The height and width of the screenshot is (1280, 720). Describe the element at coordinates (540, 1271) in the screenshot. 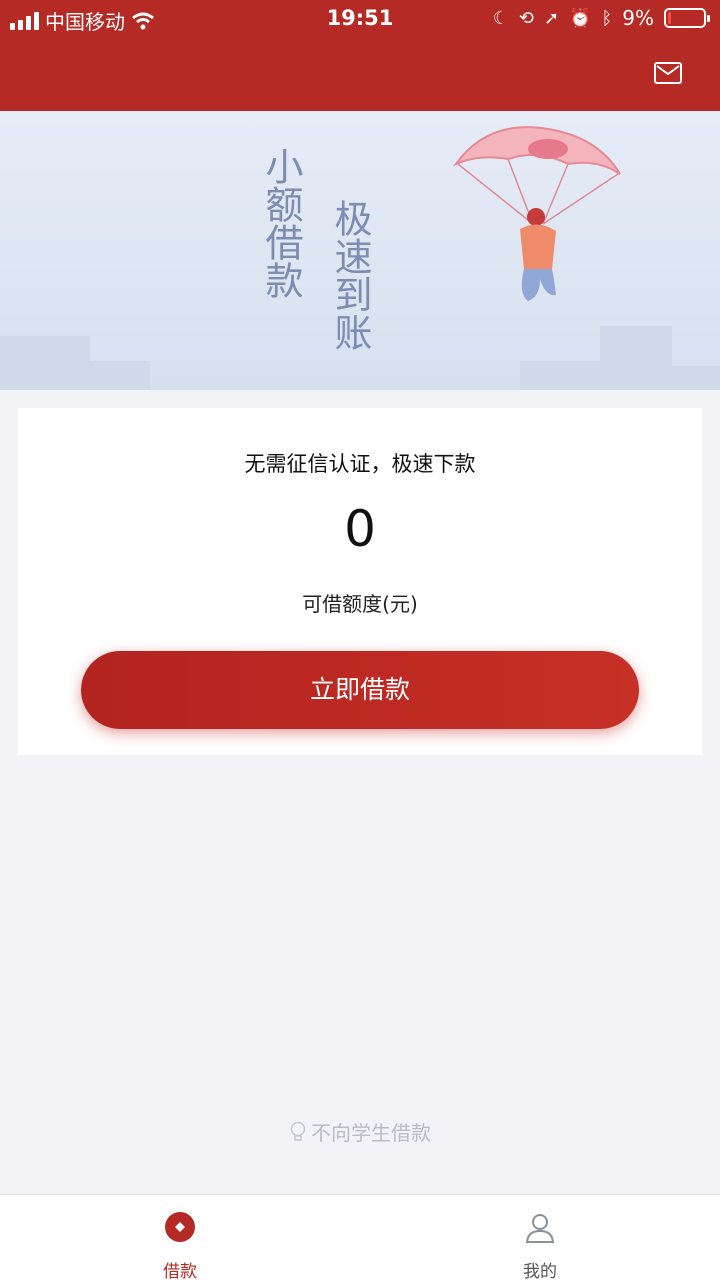

I see `tab-mine-label: 我的` at that location.